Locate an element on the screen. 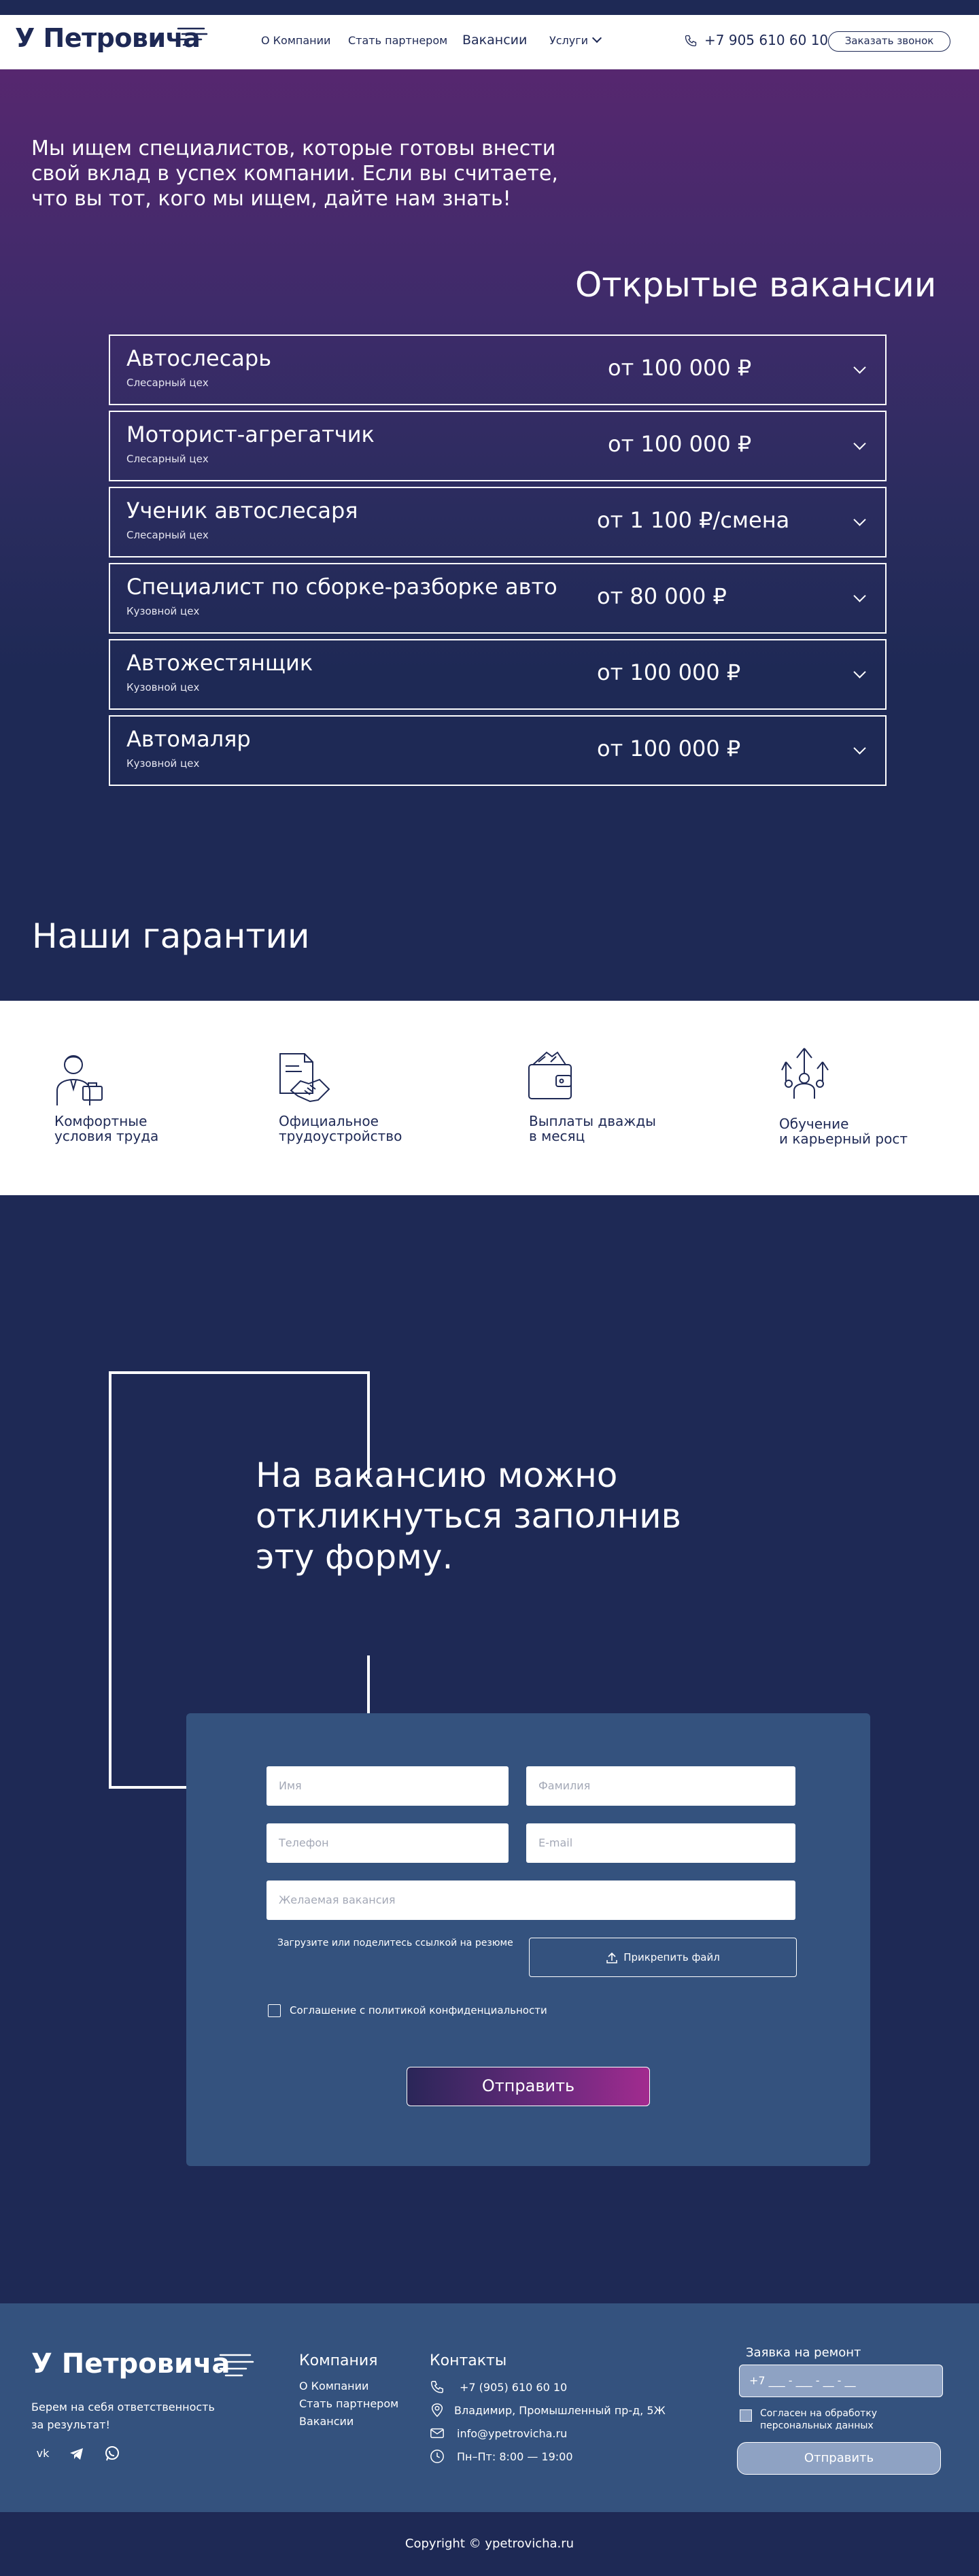 This screenshot has height=2576, width=979. copyright: Copyright © ypetrovicha.ru is located at coordinates (489, 2544).